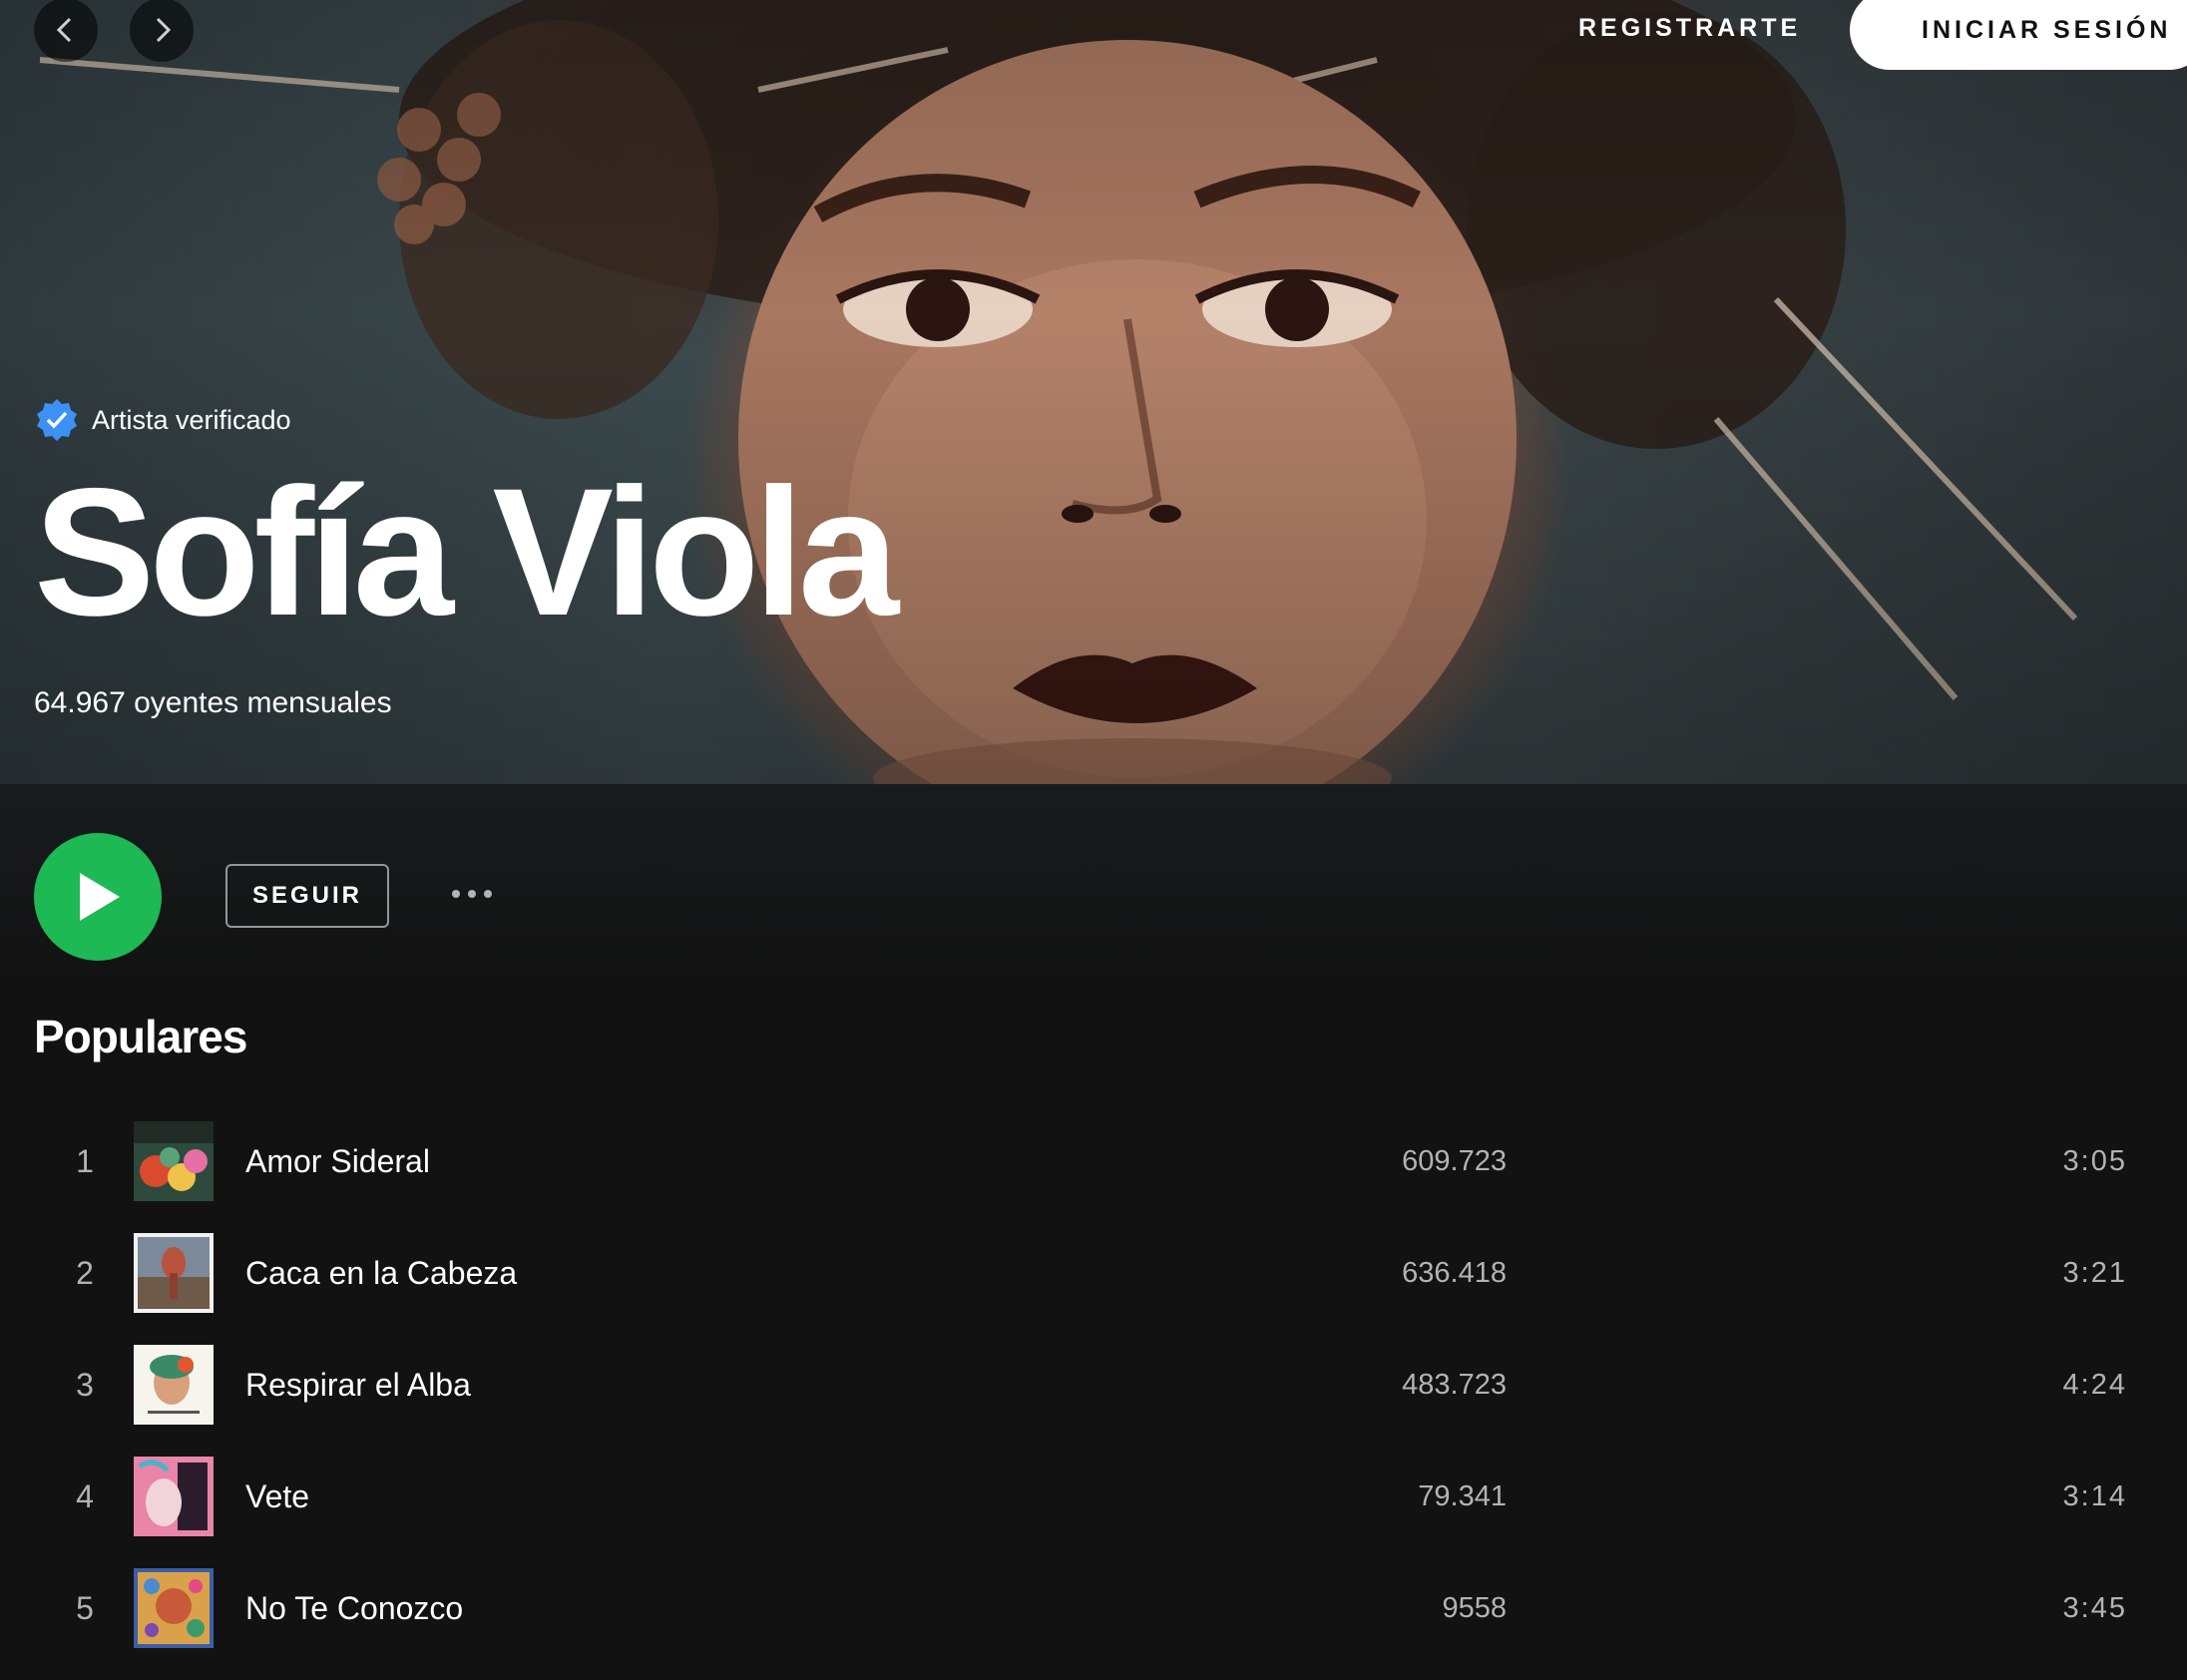  I want to click on follow-button: SEGUIR, so click(307, 896).